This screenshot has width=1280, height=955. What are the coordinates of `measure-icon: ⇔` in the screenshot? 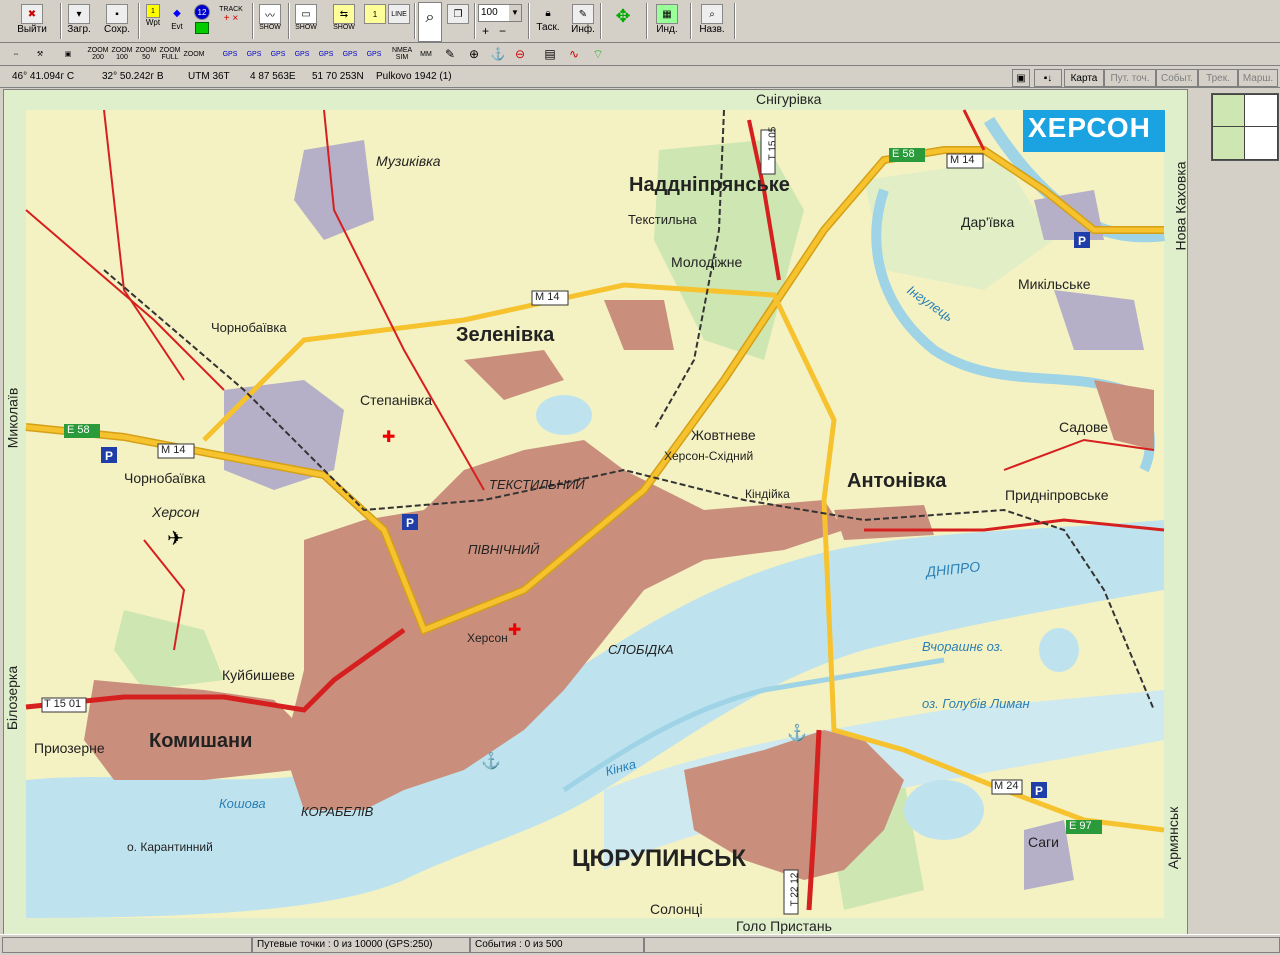 It's located at (16, 54).